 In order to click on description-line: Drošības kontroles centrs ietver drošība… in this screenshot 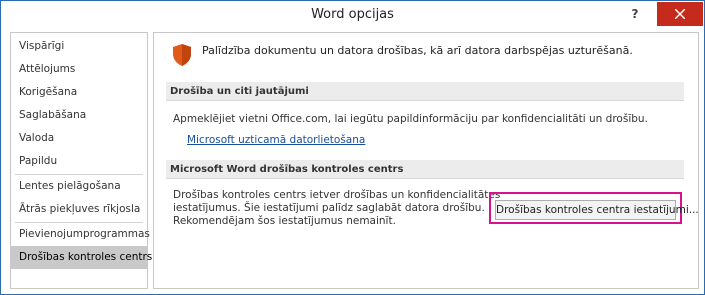, I will do `click(337, 195)`.